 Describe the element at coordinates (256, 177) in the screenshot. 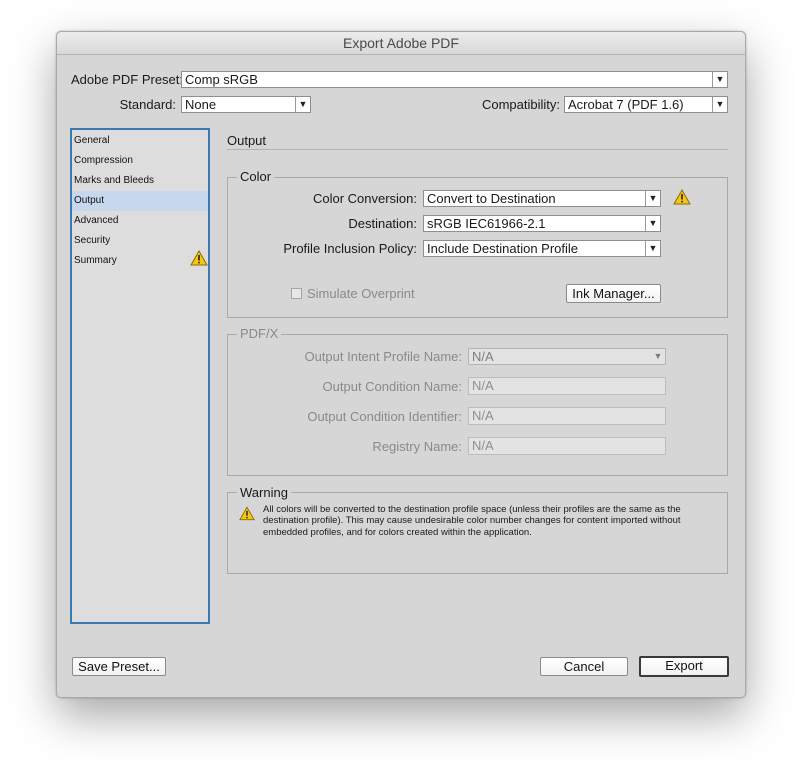

I see `color-legend: Color` at that location.